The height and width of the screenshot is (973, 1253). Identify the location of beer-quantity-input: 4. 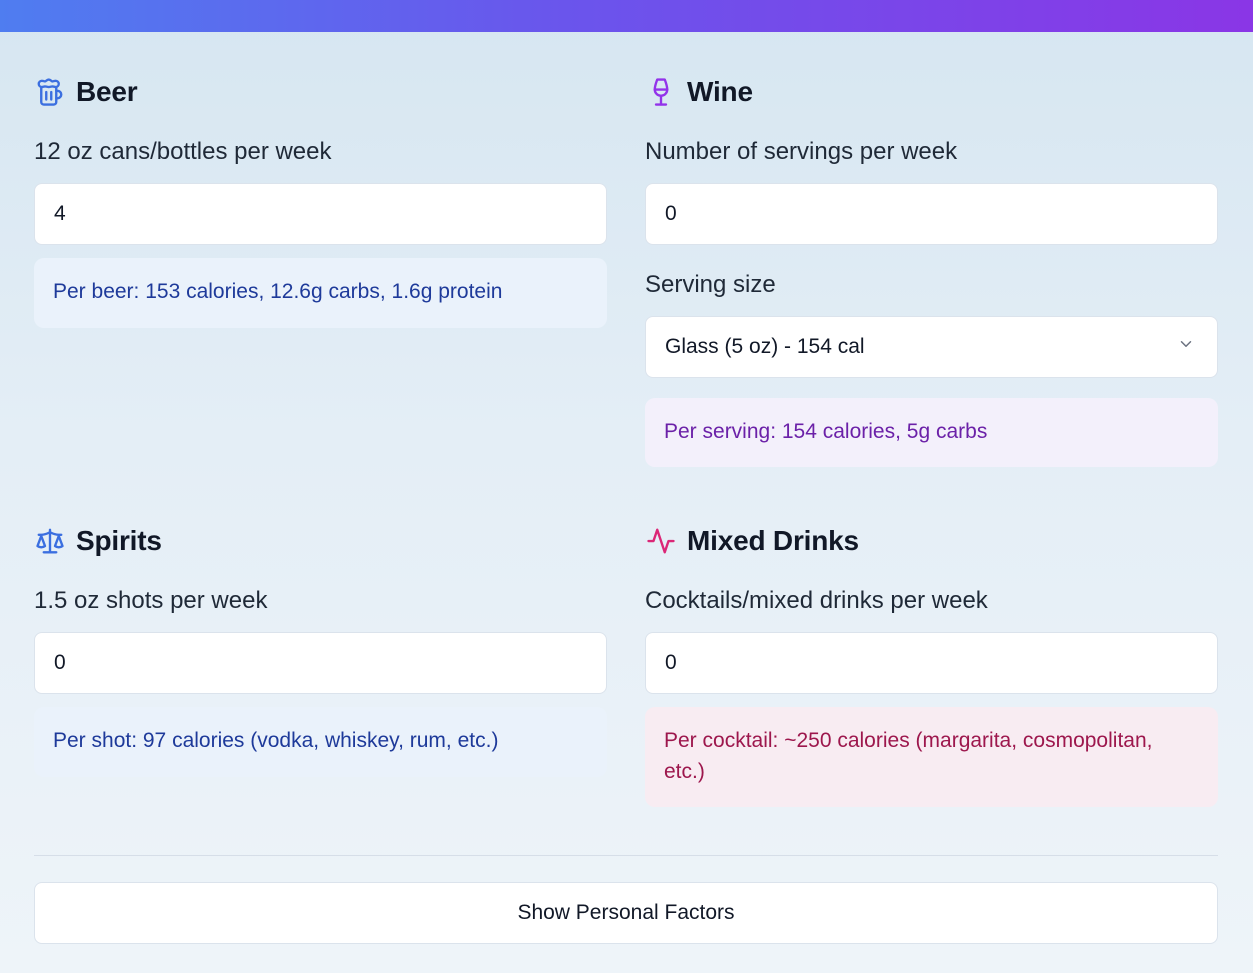
(320, 214).